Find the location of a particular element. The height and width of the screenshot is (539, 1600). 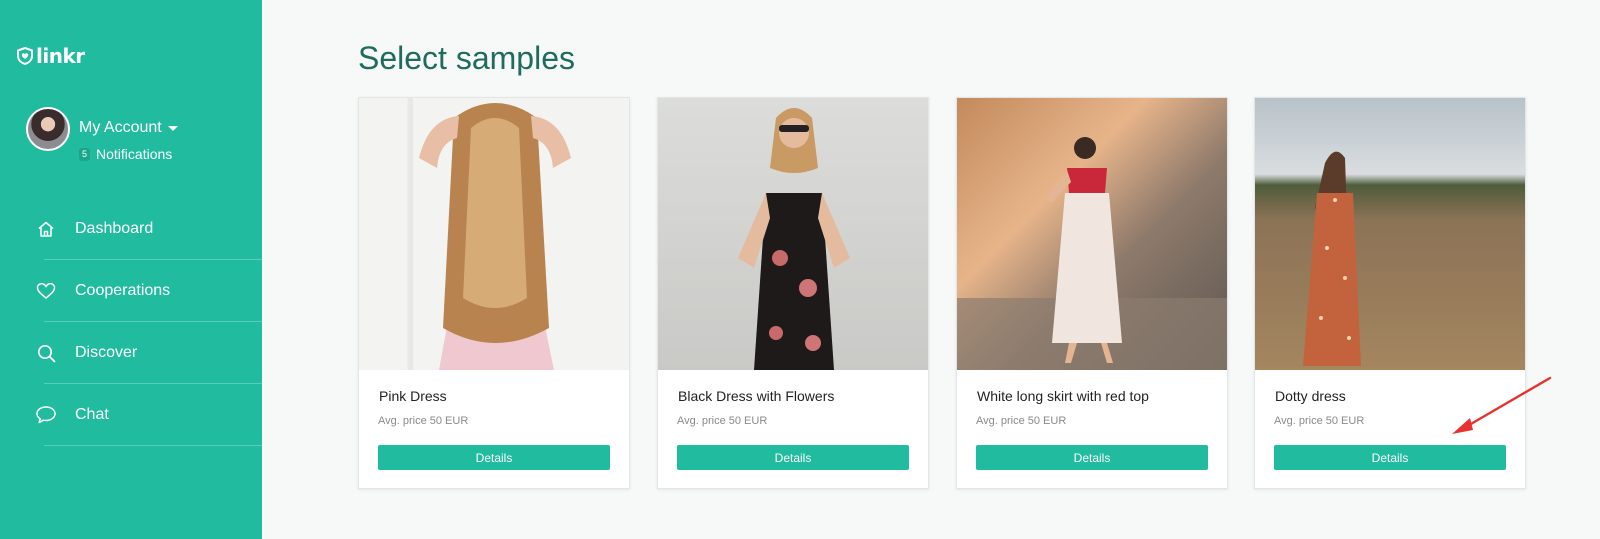

nav-item-discover: Discover is located at coordinates (131, 353).